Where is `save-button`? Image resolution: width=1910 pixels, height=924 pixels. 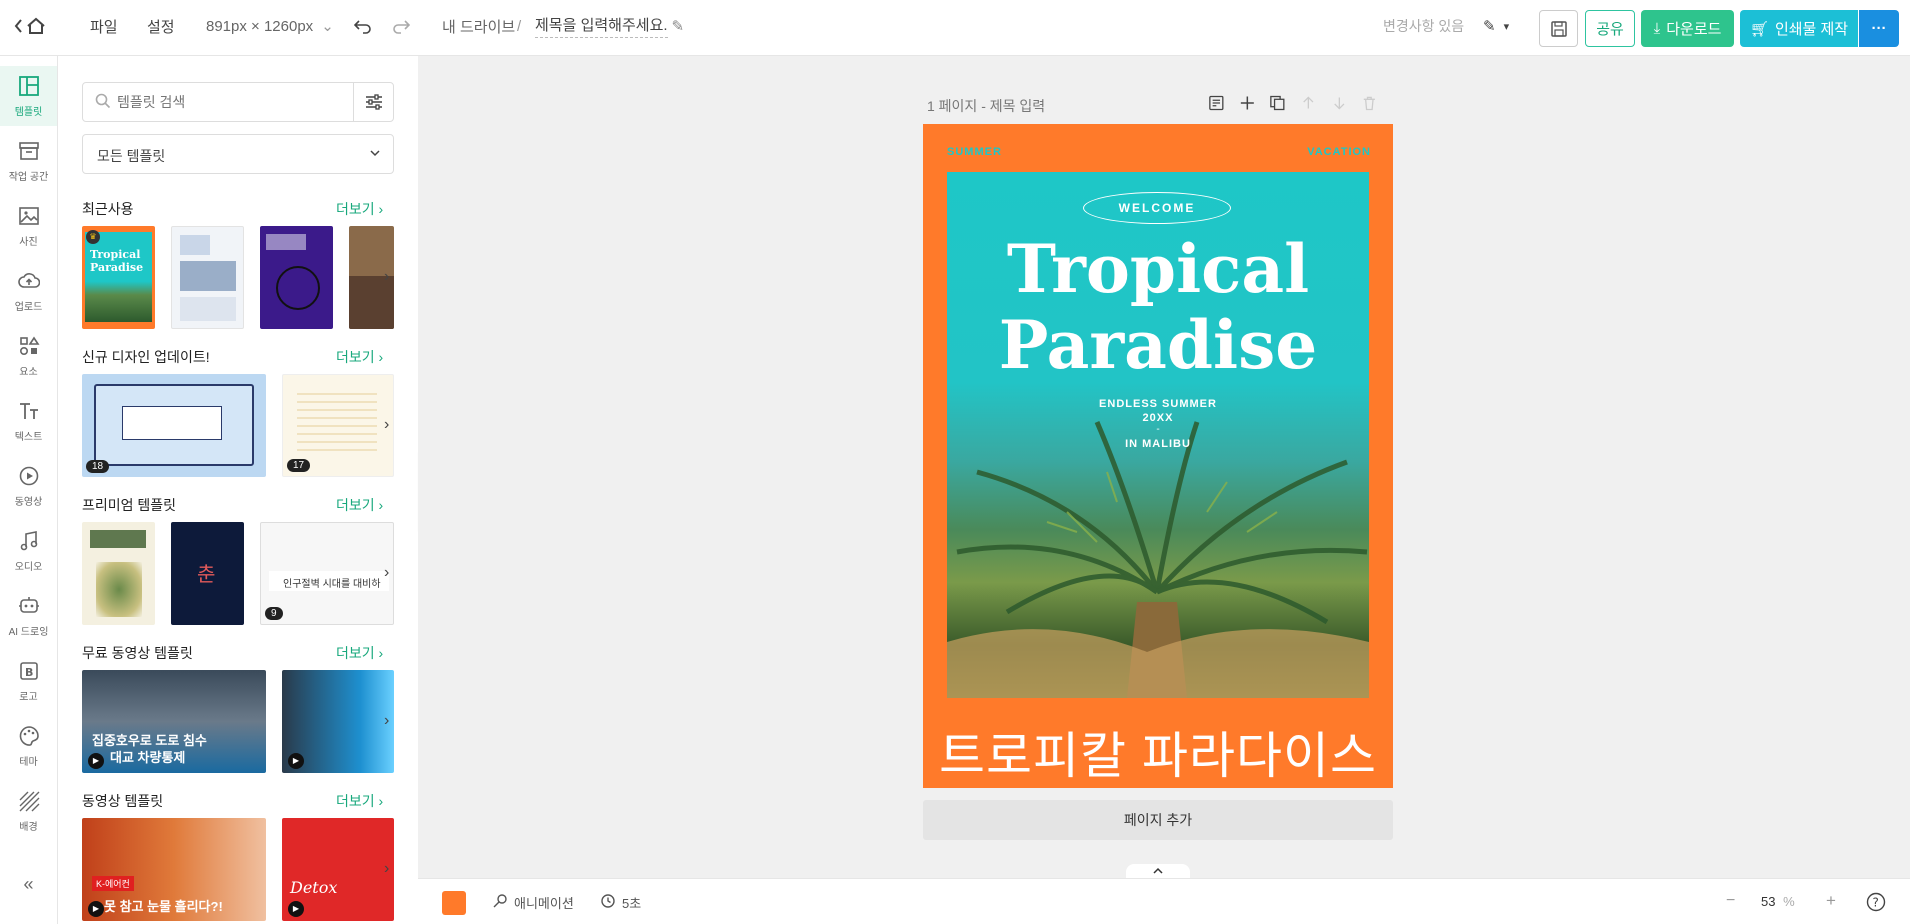
save-button is located at coordinates (1558, 28).